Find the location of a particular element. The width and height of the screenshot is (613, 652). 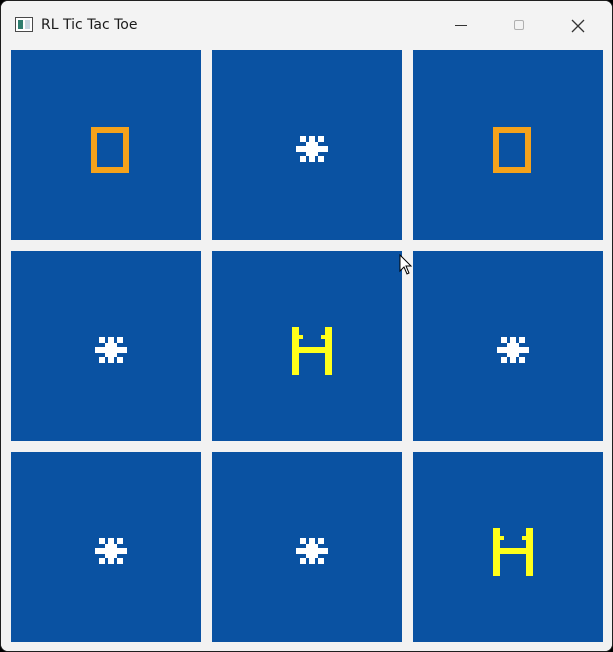

maximize-button is located at coordinates (519, 25).